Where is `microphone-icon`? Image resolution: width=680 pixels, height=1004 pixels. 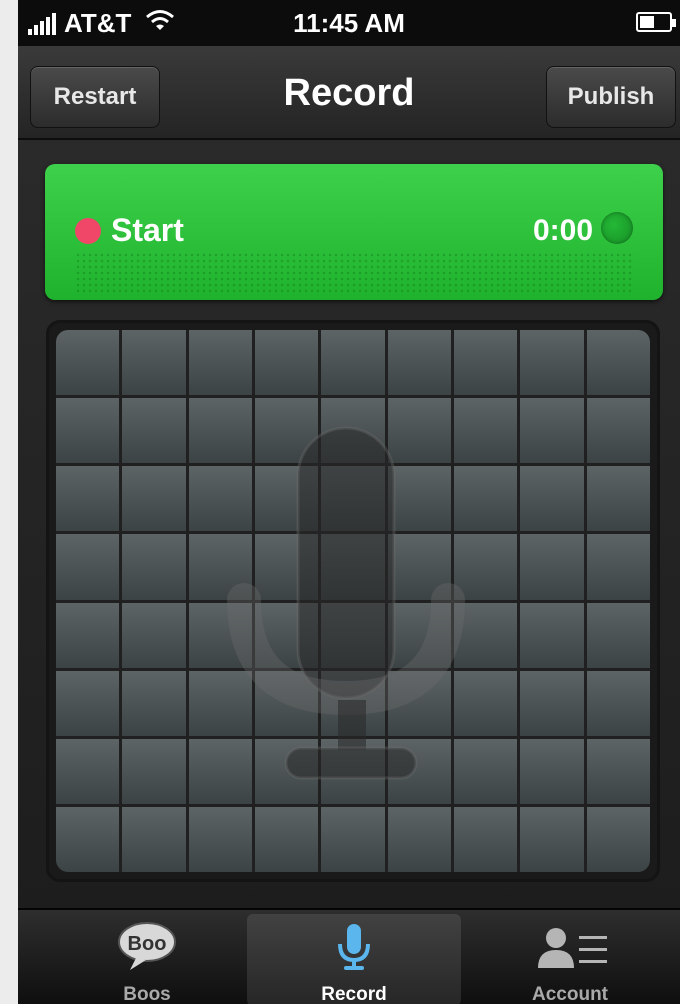
microphone-icon is located at coordinates (354, 947).